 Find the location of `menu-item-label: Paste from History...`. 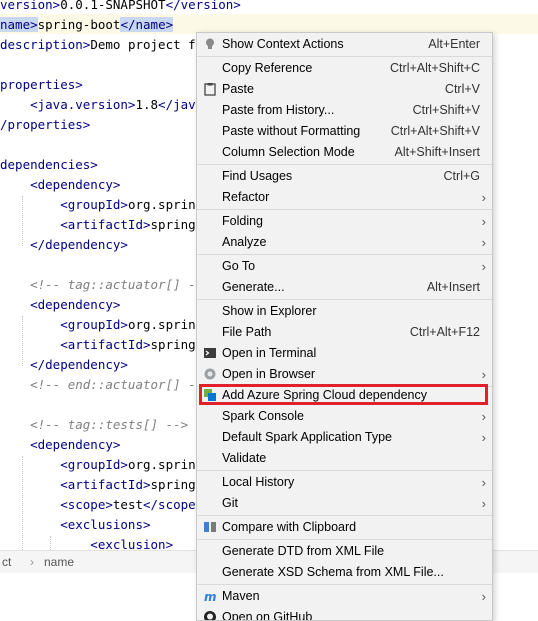

menu-item-label: Paste from History... is located at coordinates (278, 110).